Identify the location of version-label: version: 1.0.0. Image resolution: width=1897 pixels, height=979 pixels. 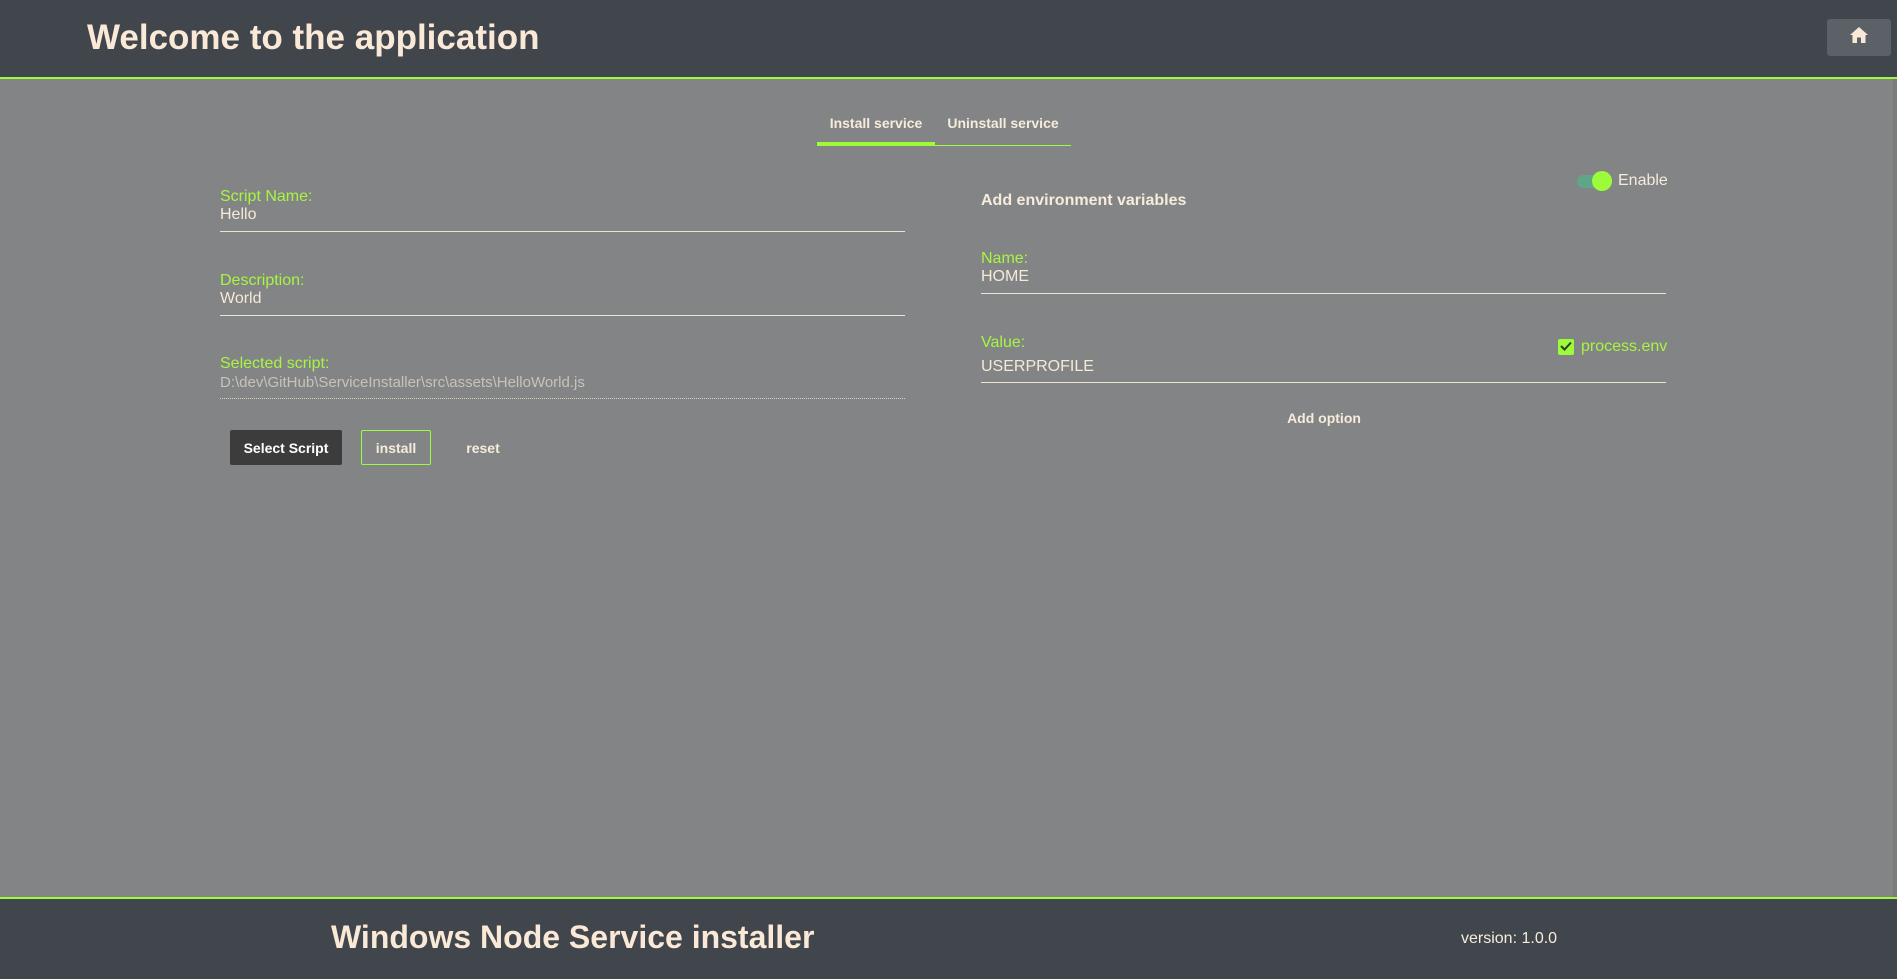
(1509, 938).